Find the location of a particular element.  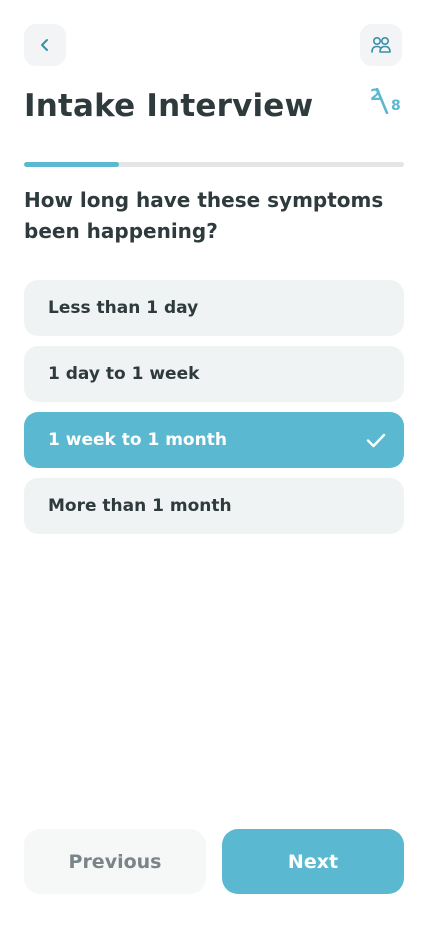

step-indicator: 2 8 is located at coordinates (386, 103).